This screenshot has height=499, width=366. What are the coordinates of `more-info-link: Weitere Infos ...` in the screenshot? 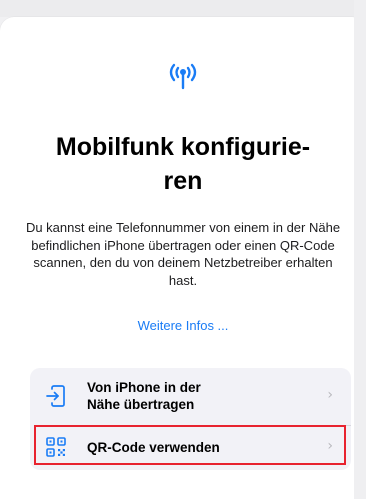 It's located at (183, 325).